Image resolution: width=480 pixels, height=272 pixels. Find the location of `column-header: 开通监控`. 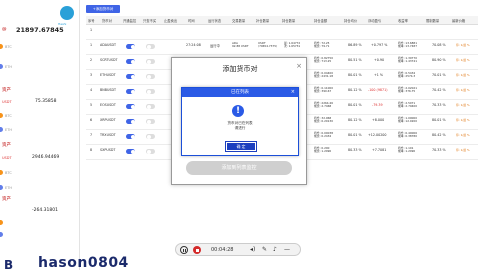

column-header: 开通监控 is located at coordinates (130, 21).